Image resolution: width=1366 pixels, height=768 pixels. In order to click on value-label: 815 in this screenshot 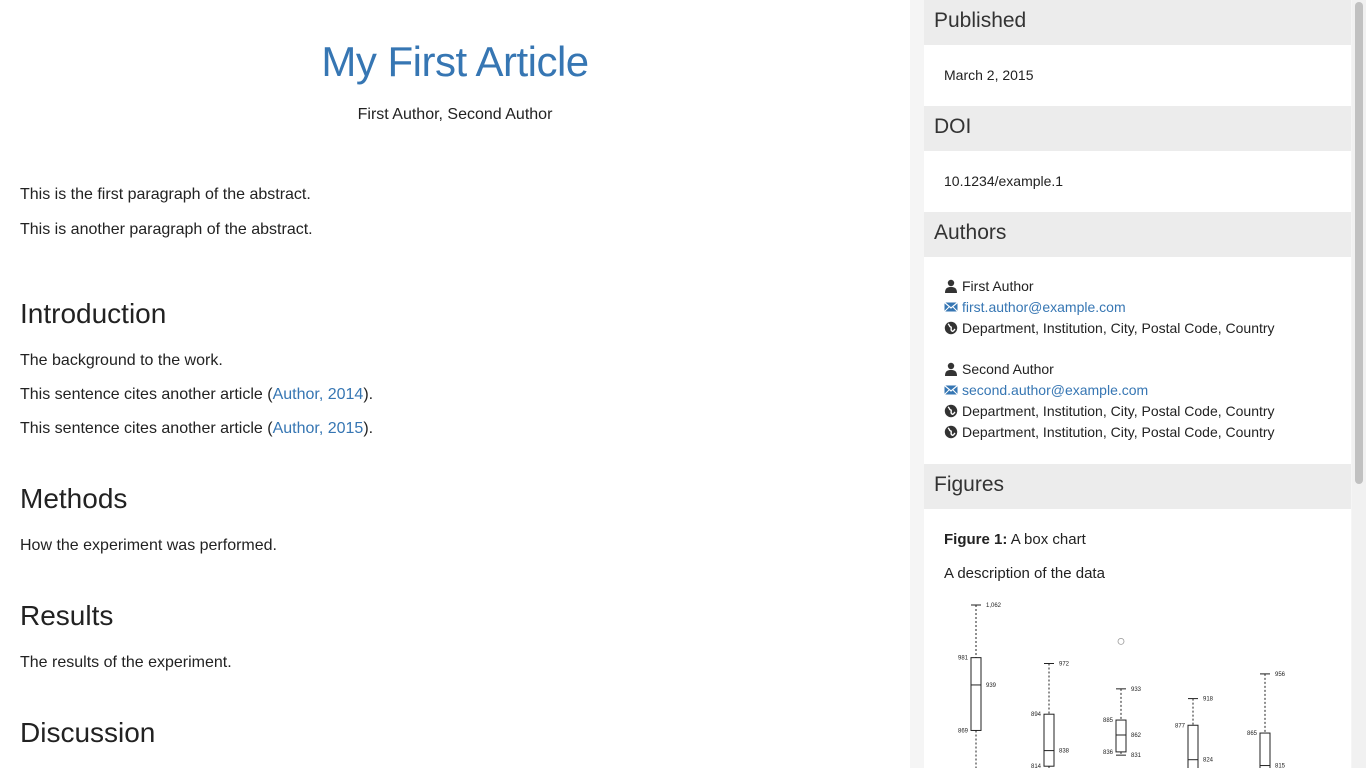, I will do `click(1280, 766)`.